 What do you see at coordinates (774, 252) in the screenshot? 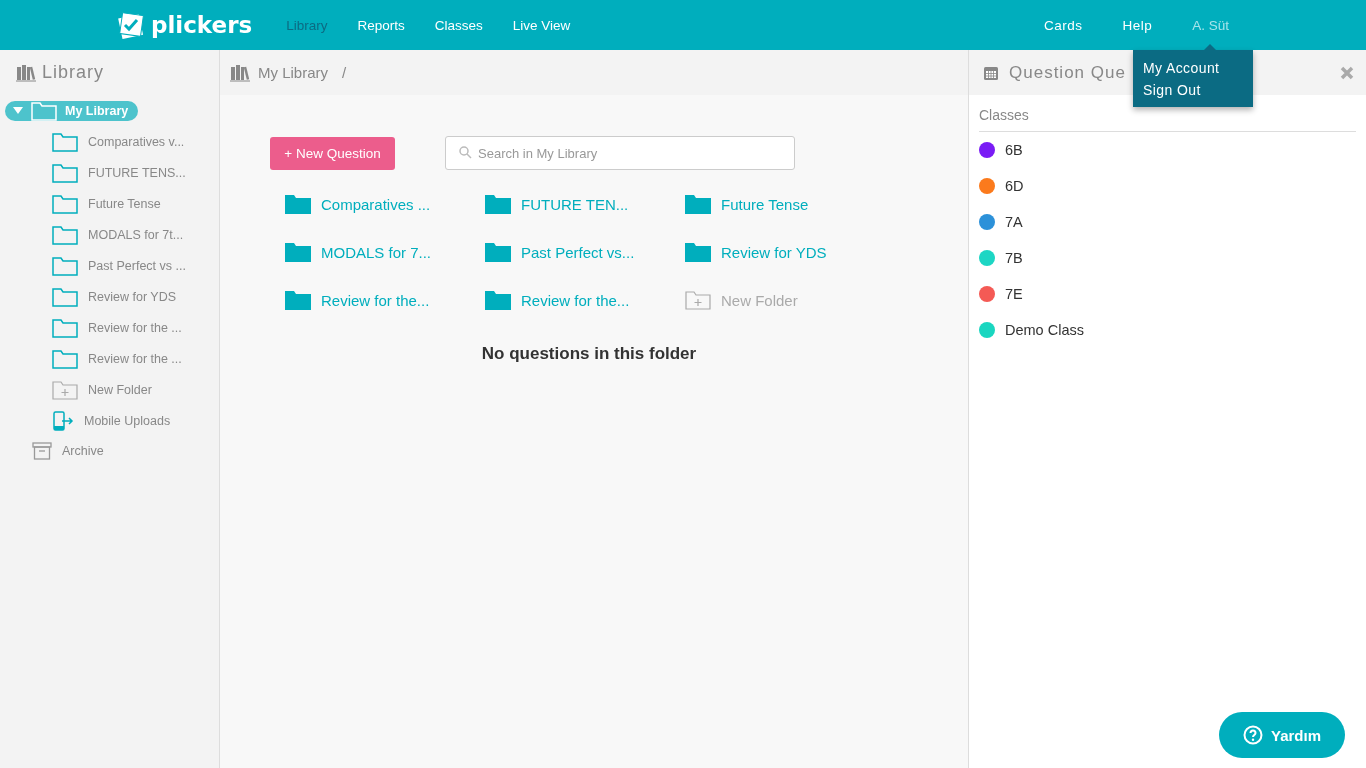
I see `folder-link: Review for YDS` at bounding box center [774, 252].